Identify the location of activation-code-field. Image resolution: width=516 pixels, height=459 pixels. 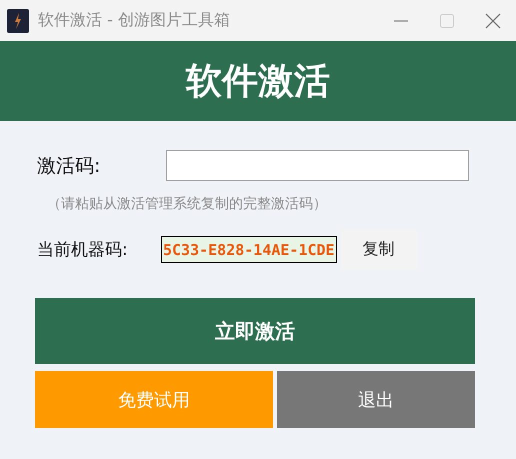
(317, 165).